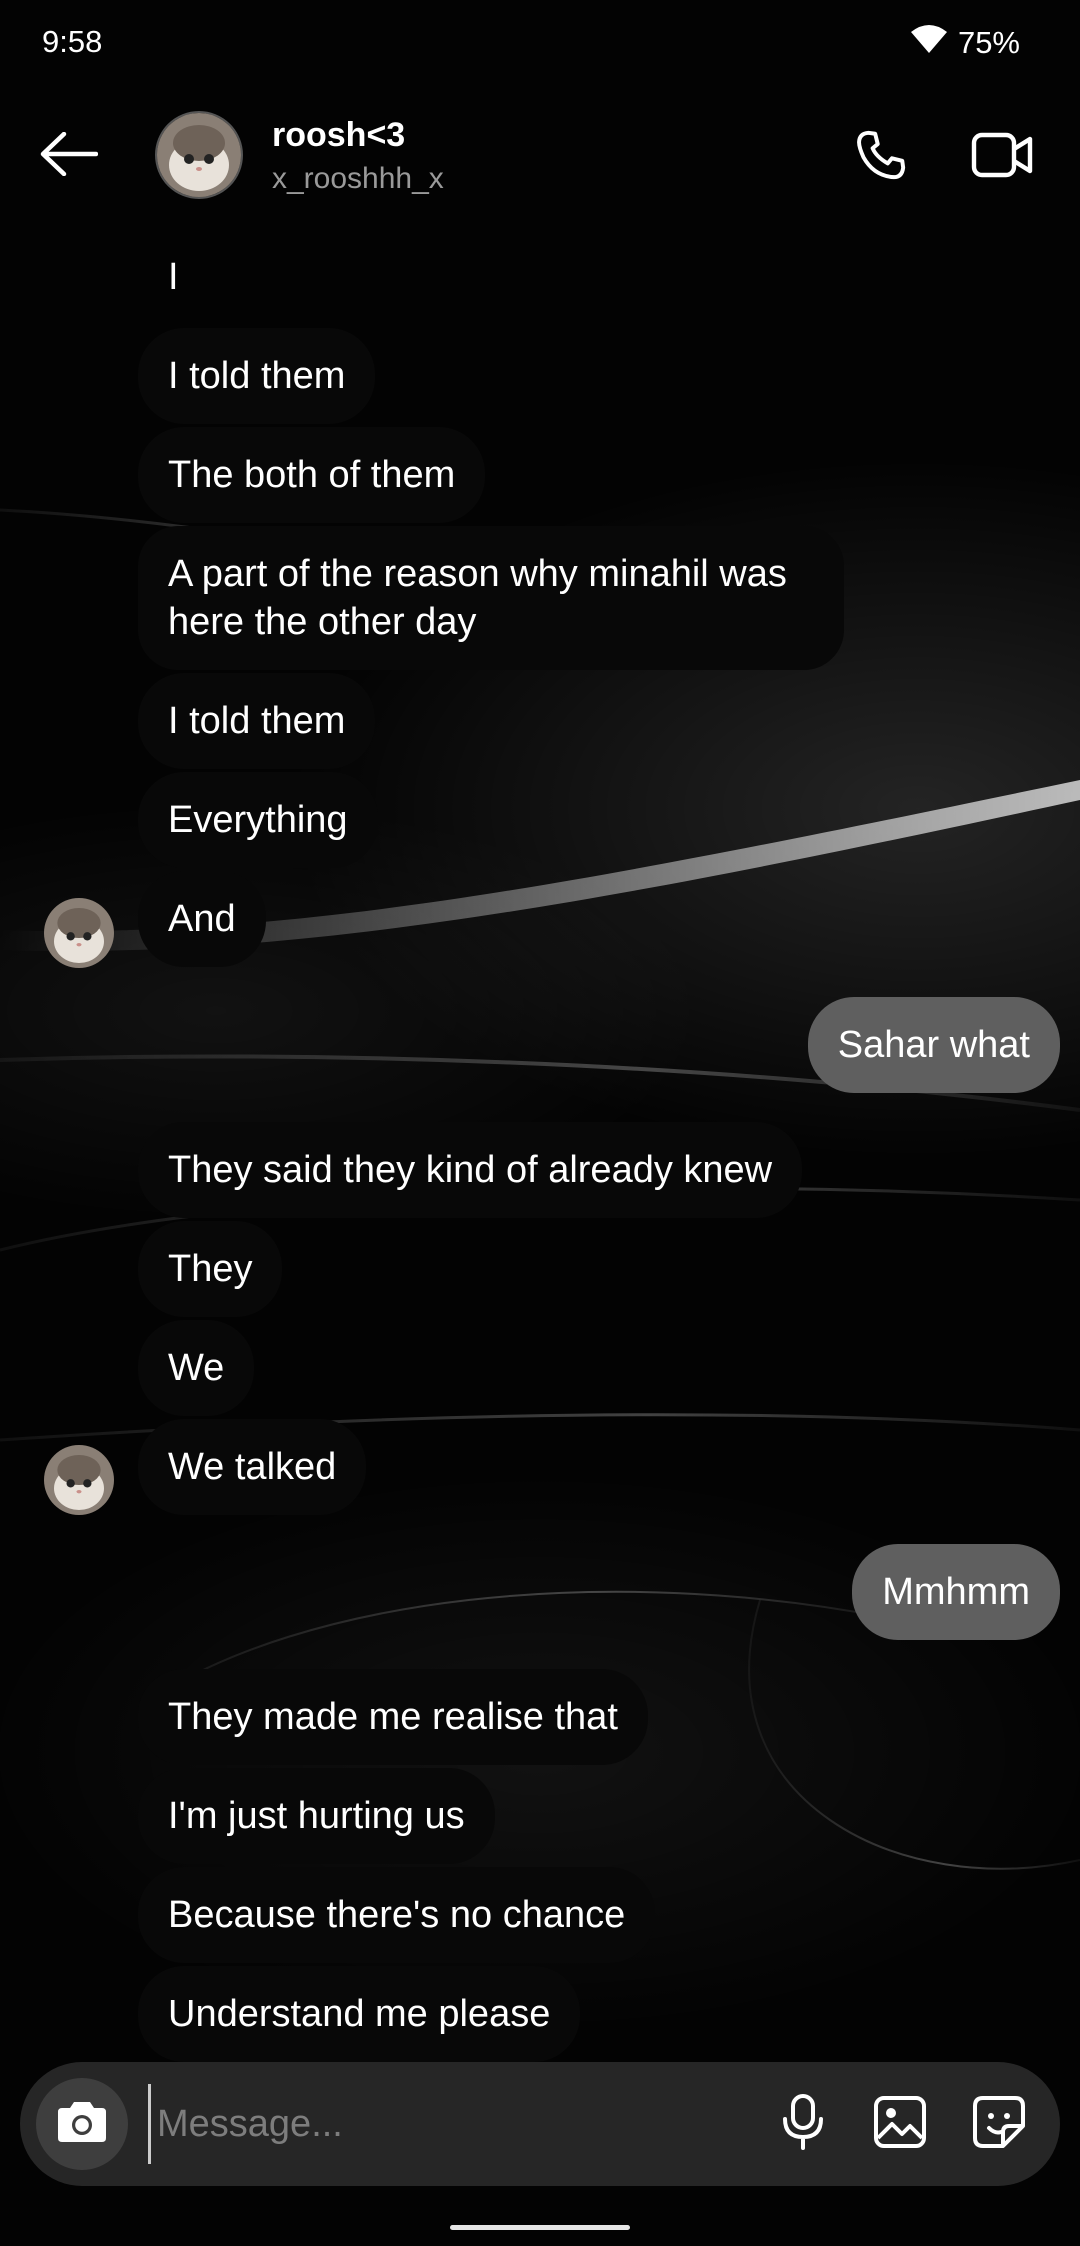  Describe the element at coordinates (540, 2227) in the screenshot. I see `home-indicator` at that location.